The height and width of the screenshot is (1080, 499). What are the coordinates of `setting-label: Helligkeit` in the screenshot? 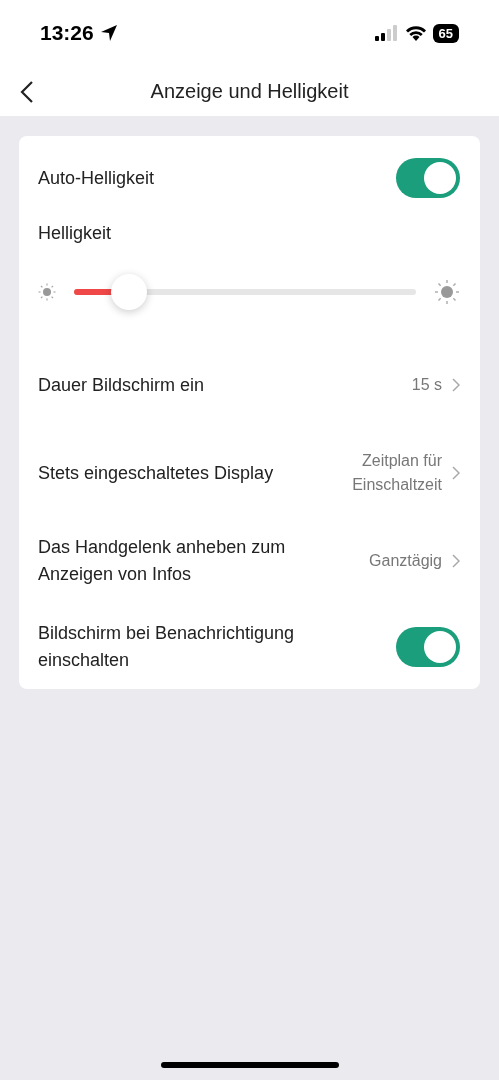 It's located at (75, 233).